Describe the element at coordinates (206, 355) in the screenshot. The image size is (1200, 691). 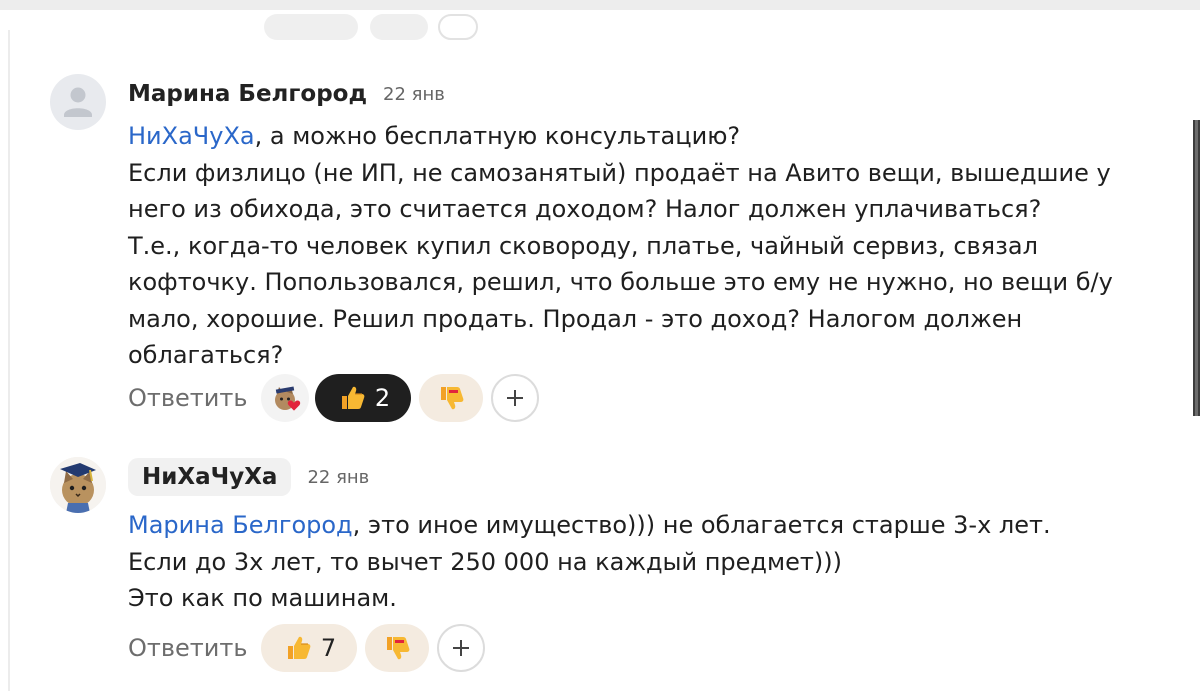
I see `comment-line: облагаться?` at that location.